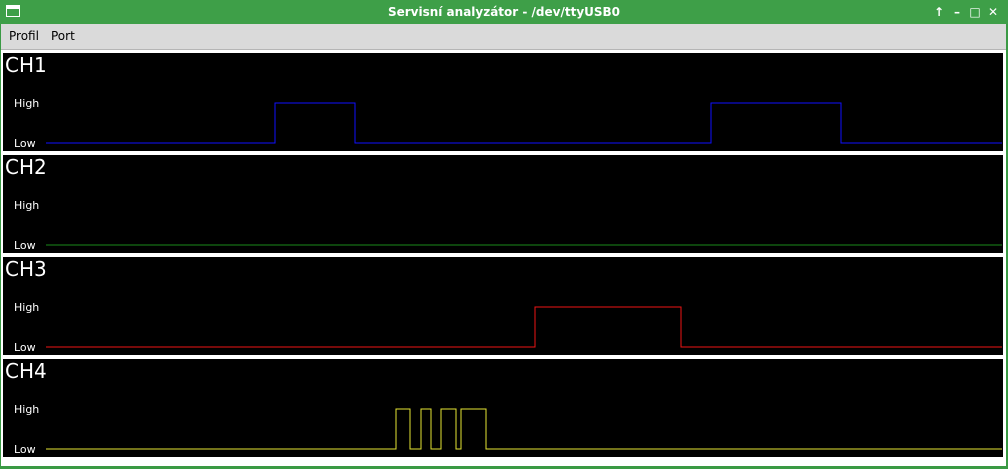 The height and width of the screenshot is (469, 1008). I want to click on channel-name: CH4, so click(26, 371).